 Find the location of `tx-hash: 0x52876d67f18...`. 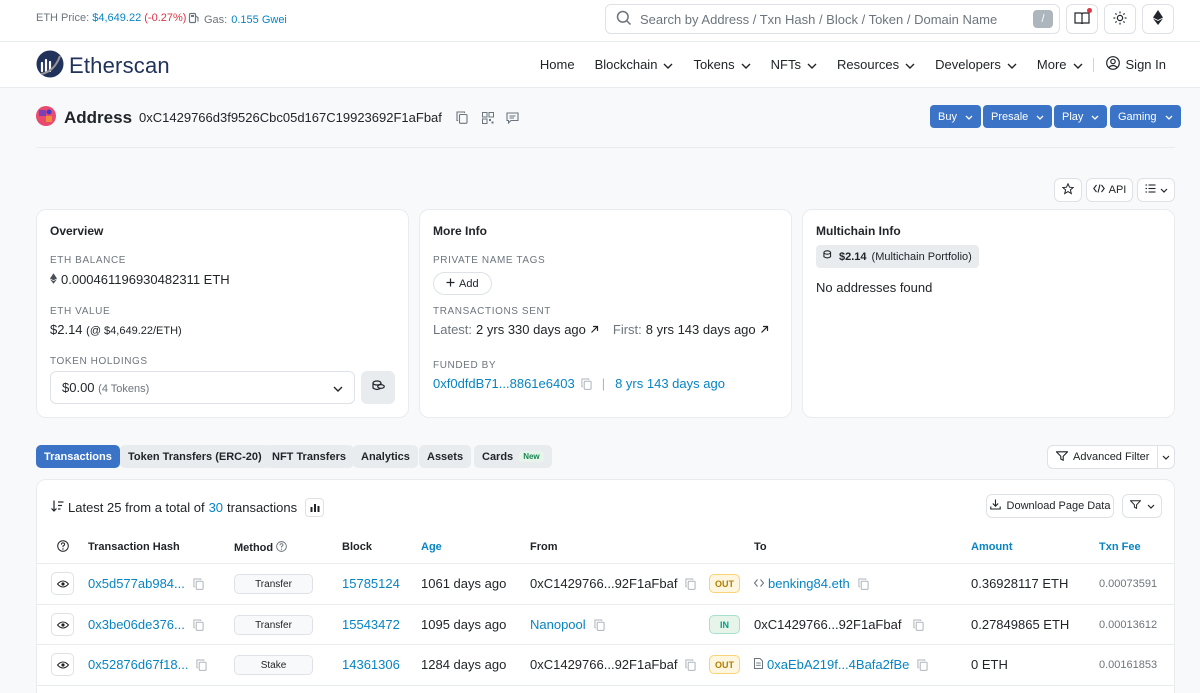

tx-hash: 0x52876d67f18... is located at coordinates (138, 664).